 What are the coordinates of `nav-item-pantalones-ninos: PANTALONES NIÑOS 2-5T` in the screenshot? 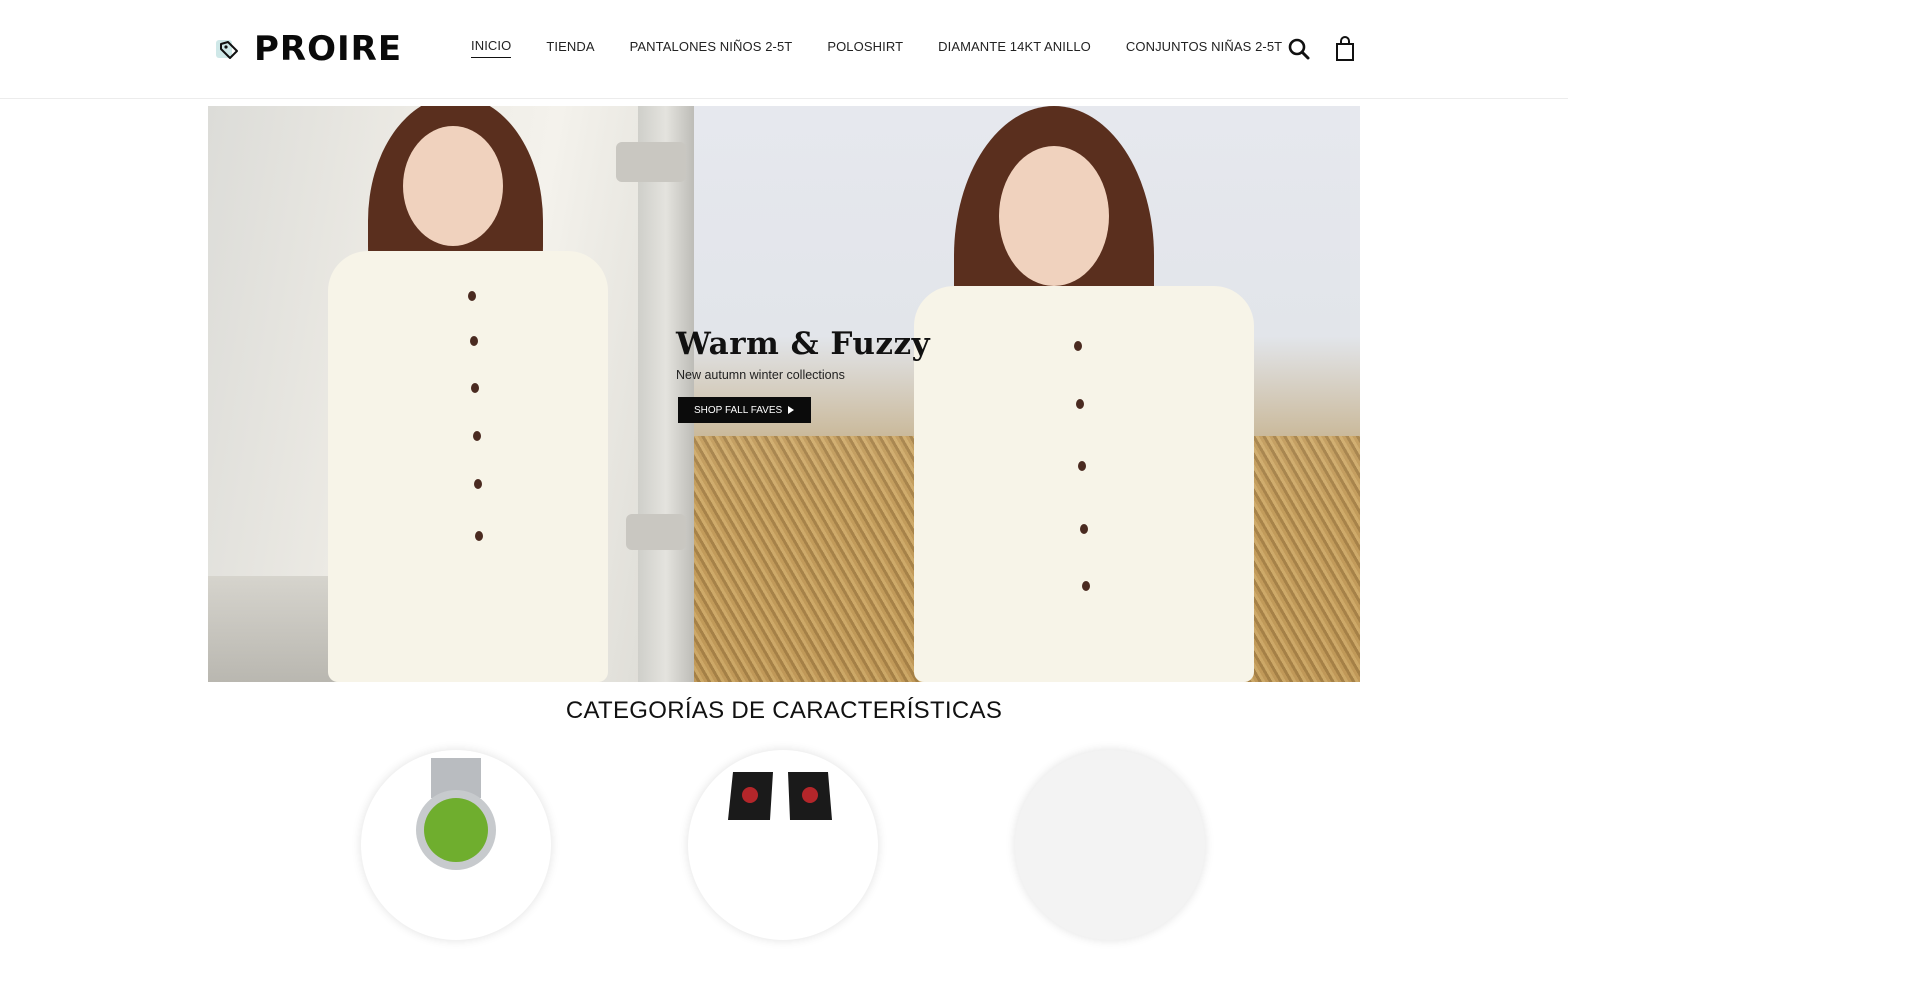 It's located at (711, 48).